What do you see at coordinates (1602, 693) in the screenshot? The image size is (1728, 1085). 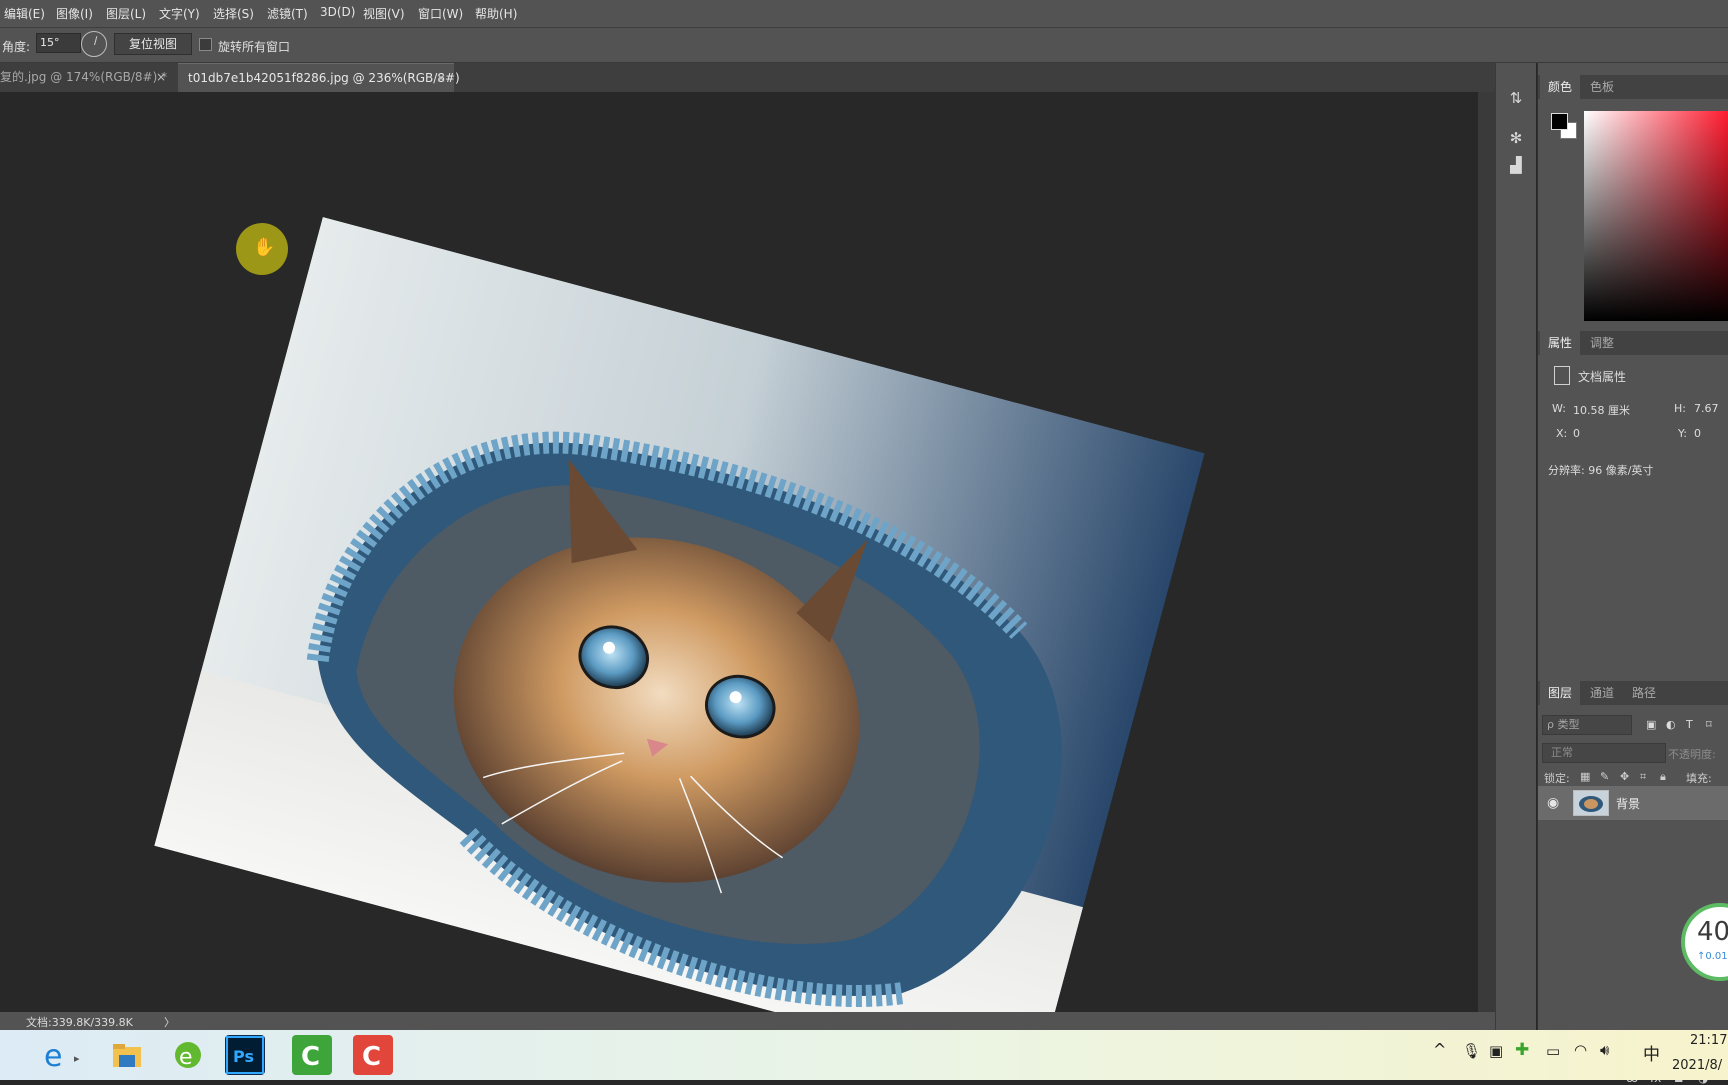 I see `tab-channels: 通道` at bounding box center [1602, 693].